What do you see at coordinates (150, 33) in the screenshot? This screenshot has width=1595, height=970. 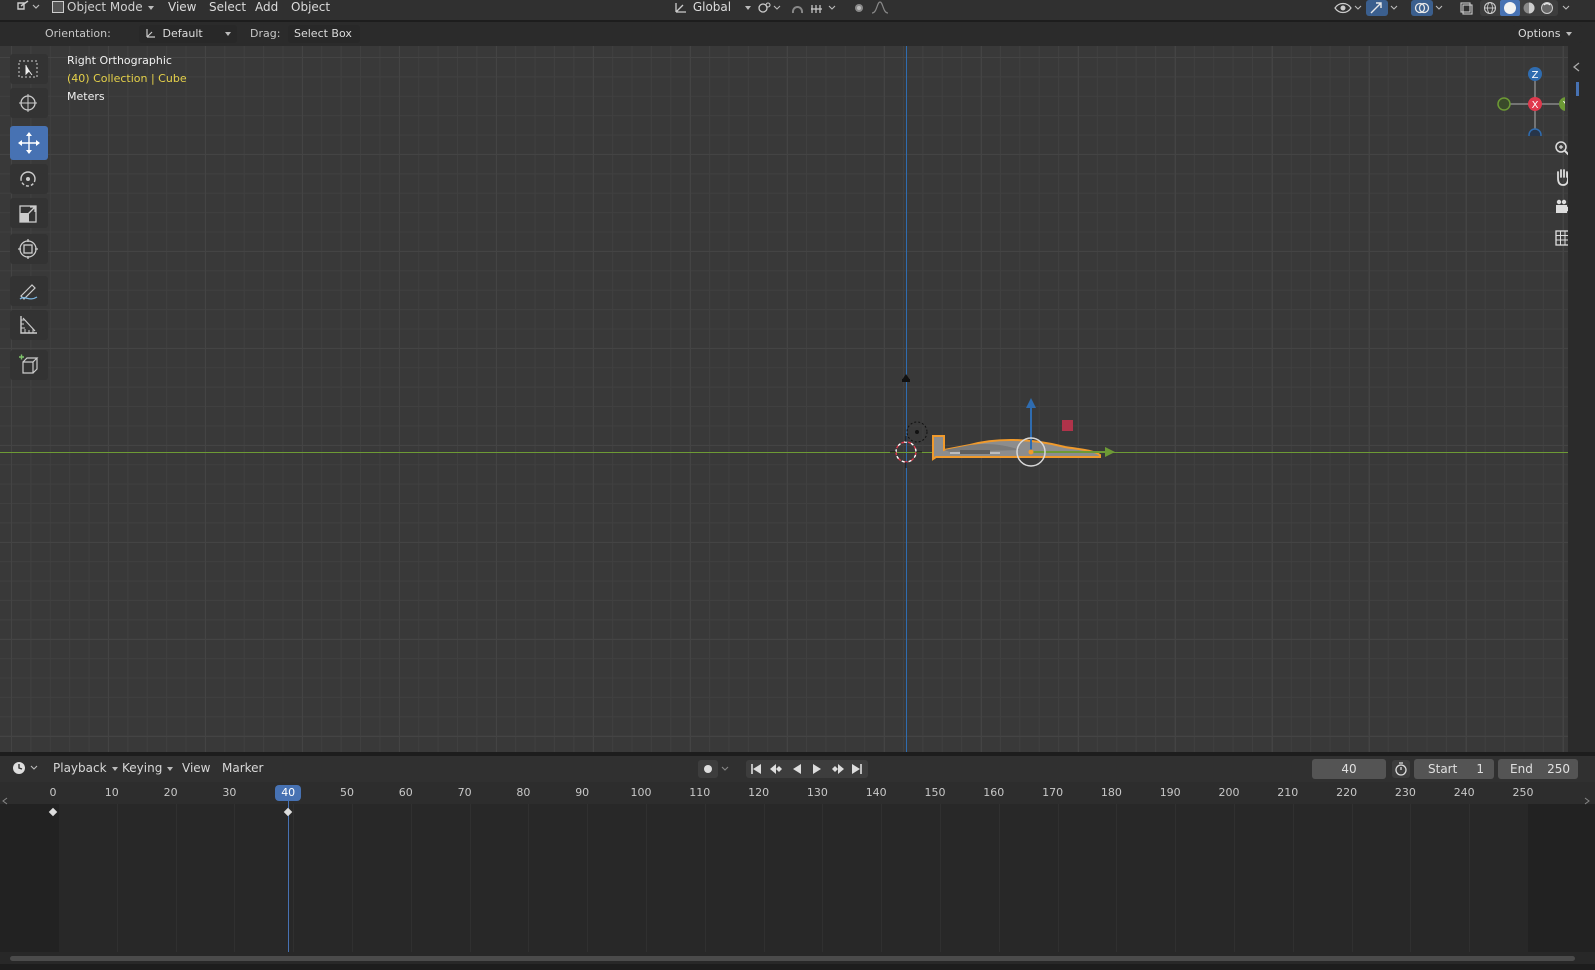 I see `orientation-axes-icon` at bounding box center [150, 33].